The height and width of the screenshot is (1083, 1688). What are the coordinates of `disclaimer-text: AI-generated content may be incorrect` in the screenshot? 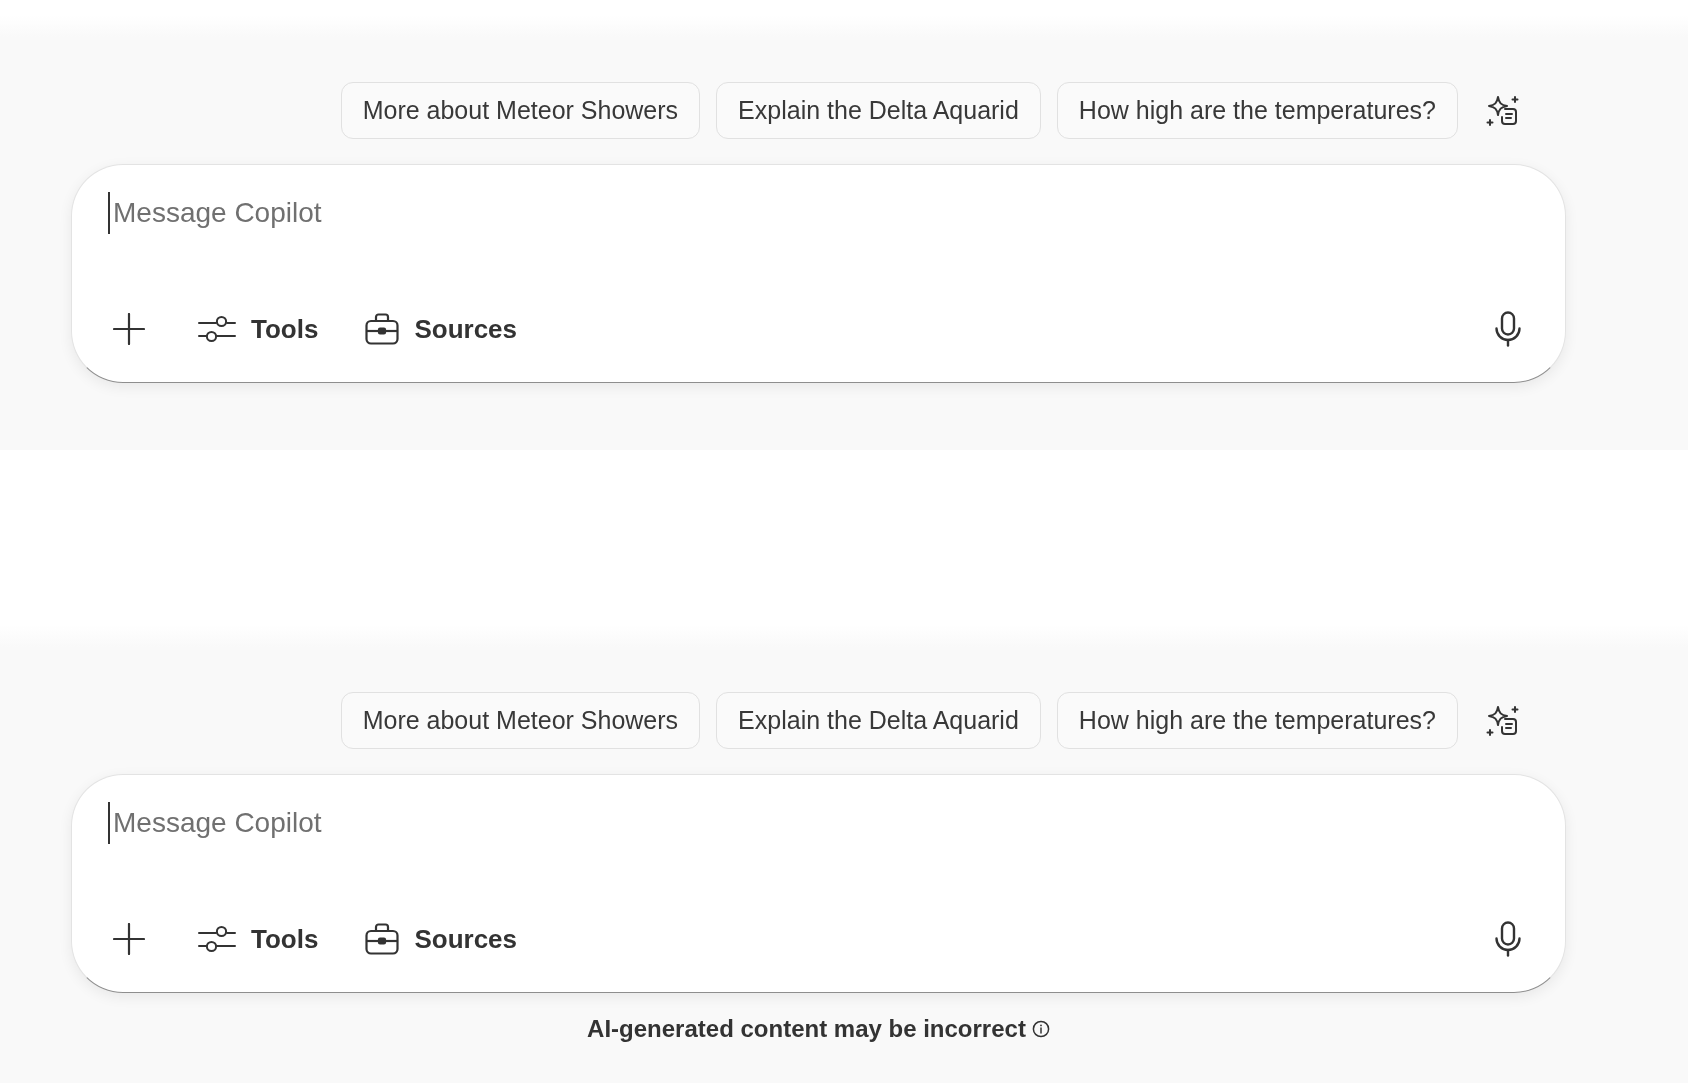 It's located at (806, 1029).